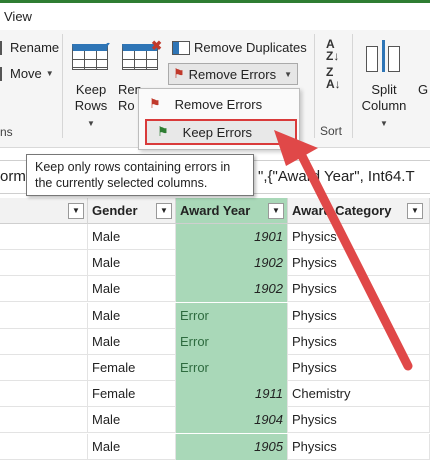  What do you see at coordinates (233, 74) in the screenshot?
I see `remove-errors-button: ⚑ Remove Errors ▼` at bounding box center [233, 74].